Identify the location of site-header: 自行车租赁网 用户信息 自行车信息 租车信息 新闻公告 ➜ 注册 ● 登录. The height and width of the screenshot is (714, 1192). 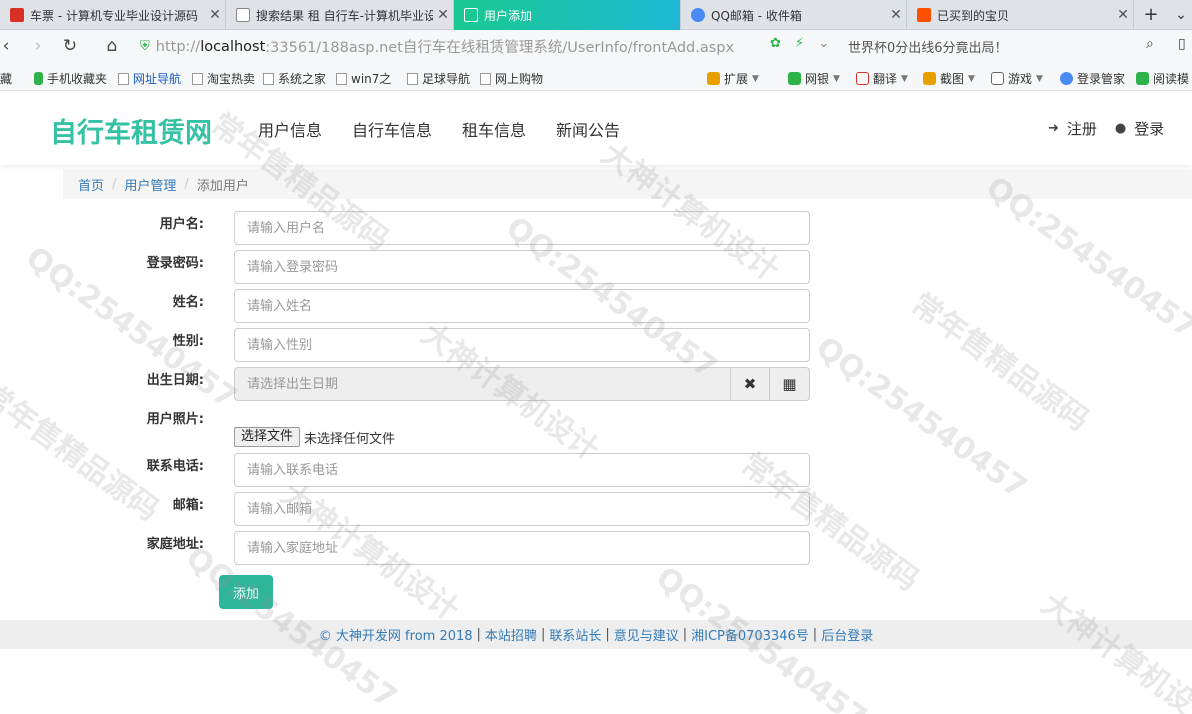
(596, 129).